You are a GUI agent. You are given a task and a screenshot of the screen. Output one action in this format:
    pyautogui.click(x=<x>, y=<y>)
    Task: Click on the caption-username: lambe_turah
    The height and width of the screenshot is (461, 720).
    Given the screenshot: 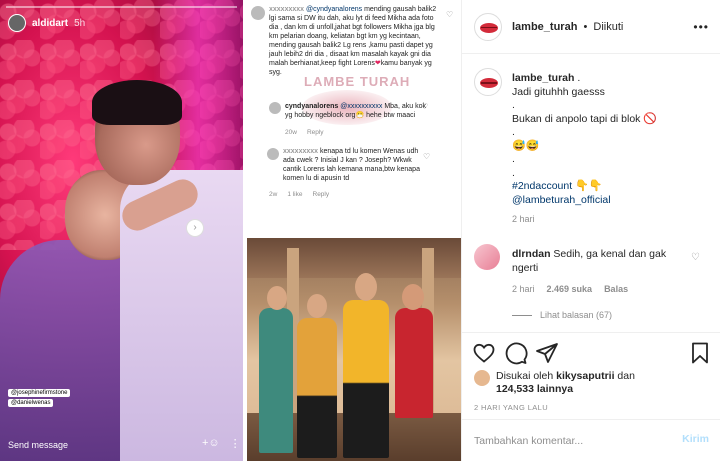 What is the action you would take?
    pyautogui.click(x=543, y=78)
    